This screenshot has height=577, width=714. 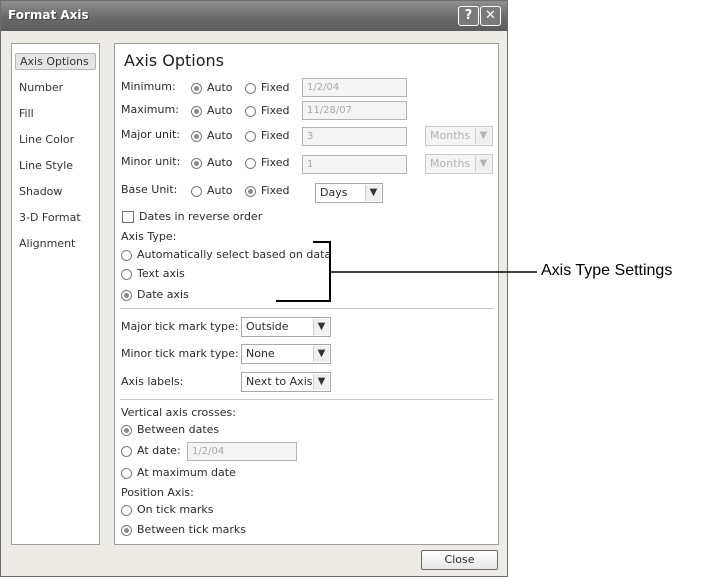 What do you see at coordinates (406, 271) in the screenshot?
I see `callout-bracket` at bounding box center [406, 271].